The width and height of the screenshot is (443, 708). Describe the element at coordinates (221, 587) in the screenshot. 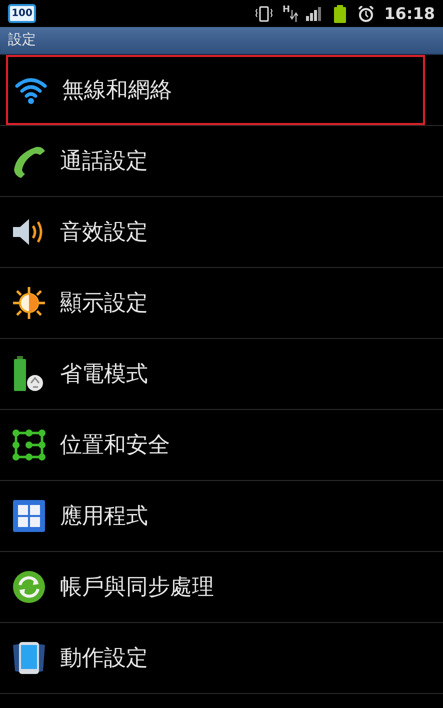

I see `settings-item: 帳戶與同步處理` at that location.